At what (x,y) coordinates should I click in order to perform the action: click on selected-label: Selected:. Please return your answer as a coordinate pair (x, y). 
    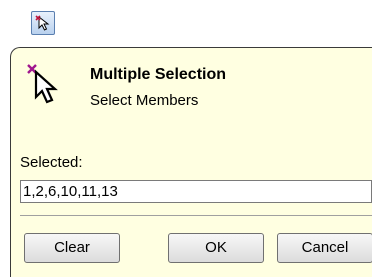
    Looking at the image, I should click on (51, 162).